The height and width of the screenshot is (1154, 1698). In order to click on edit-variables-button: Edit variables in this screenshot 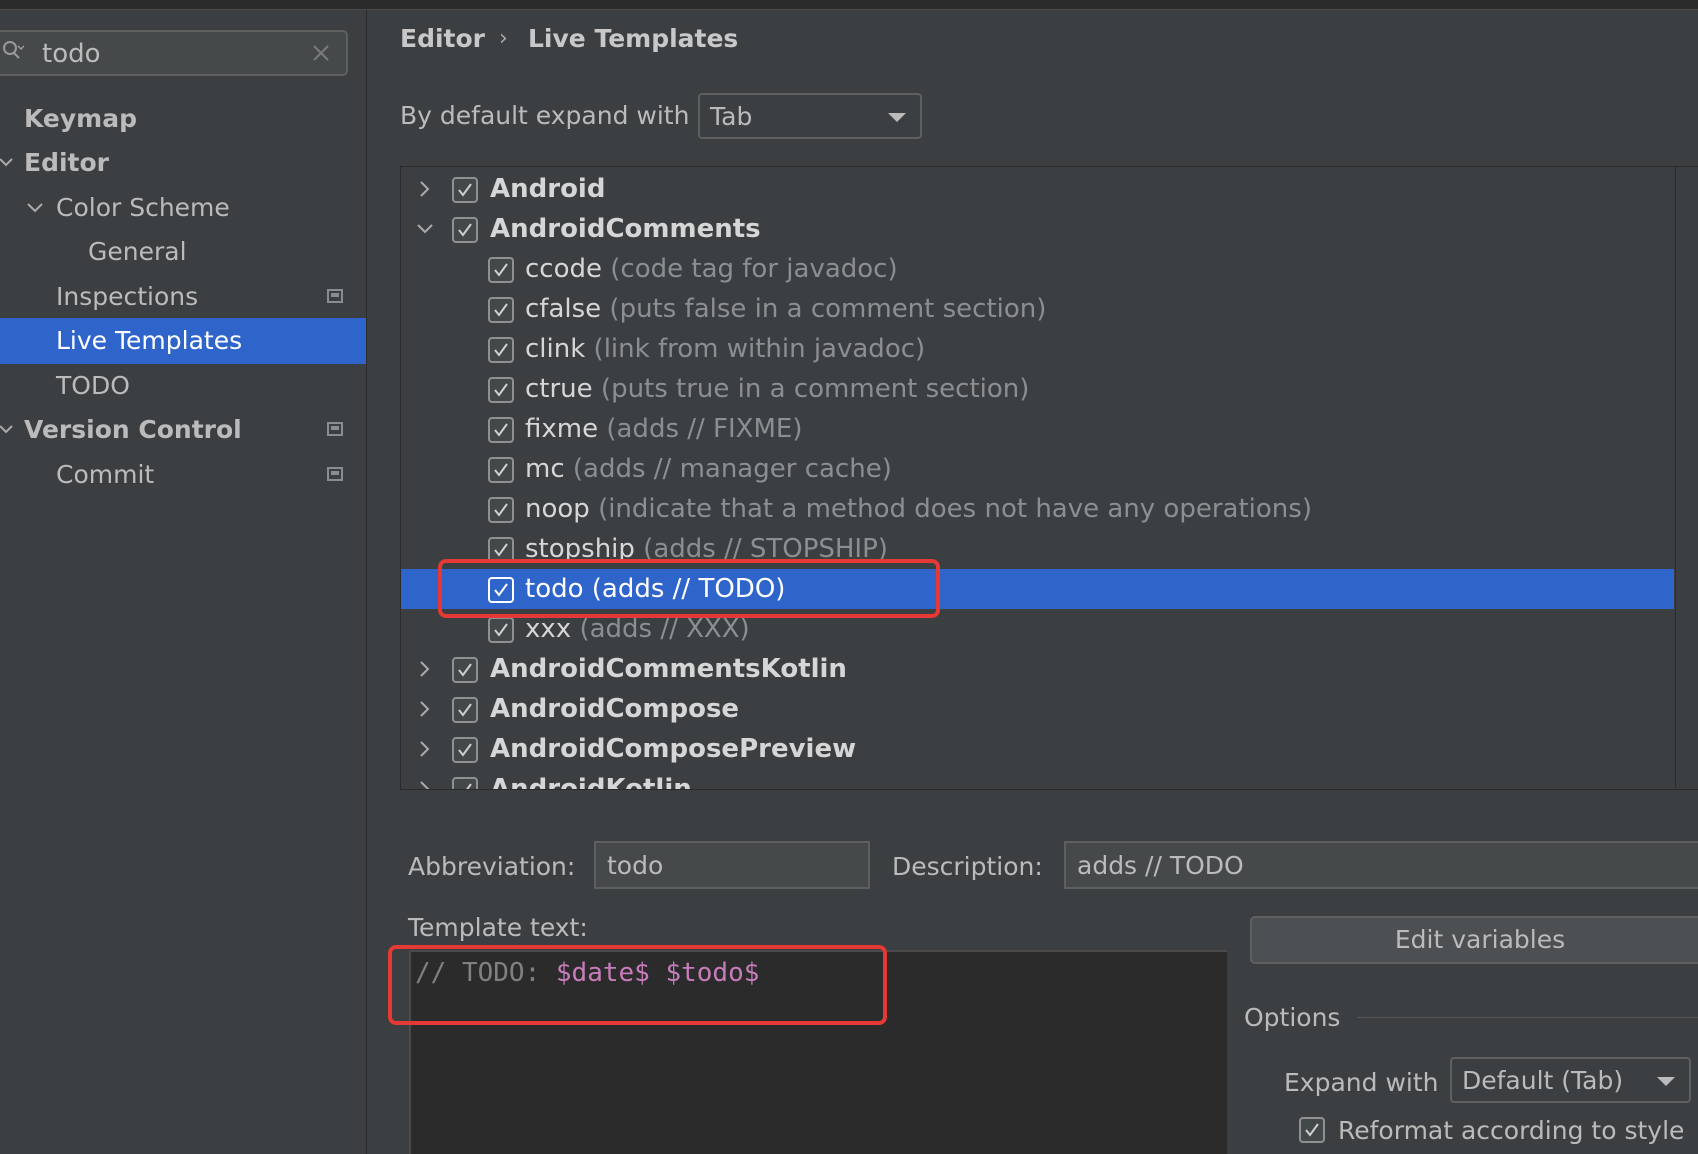, I will do `click(1474, 940)`.